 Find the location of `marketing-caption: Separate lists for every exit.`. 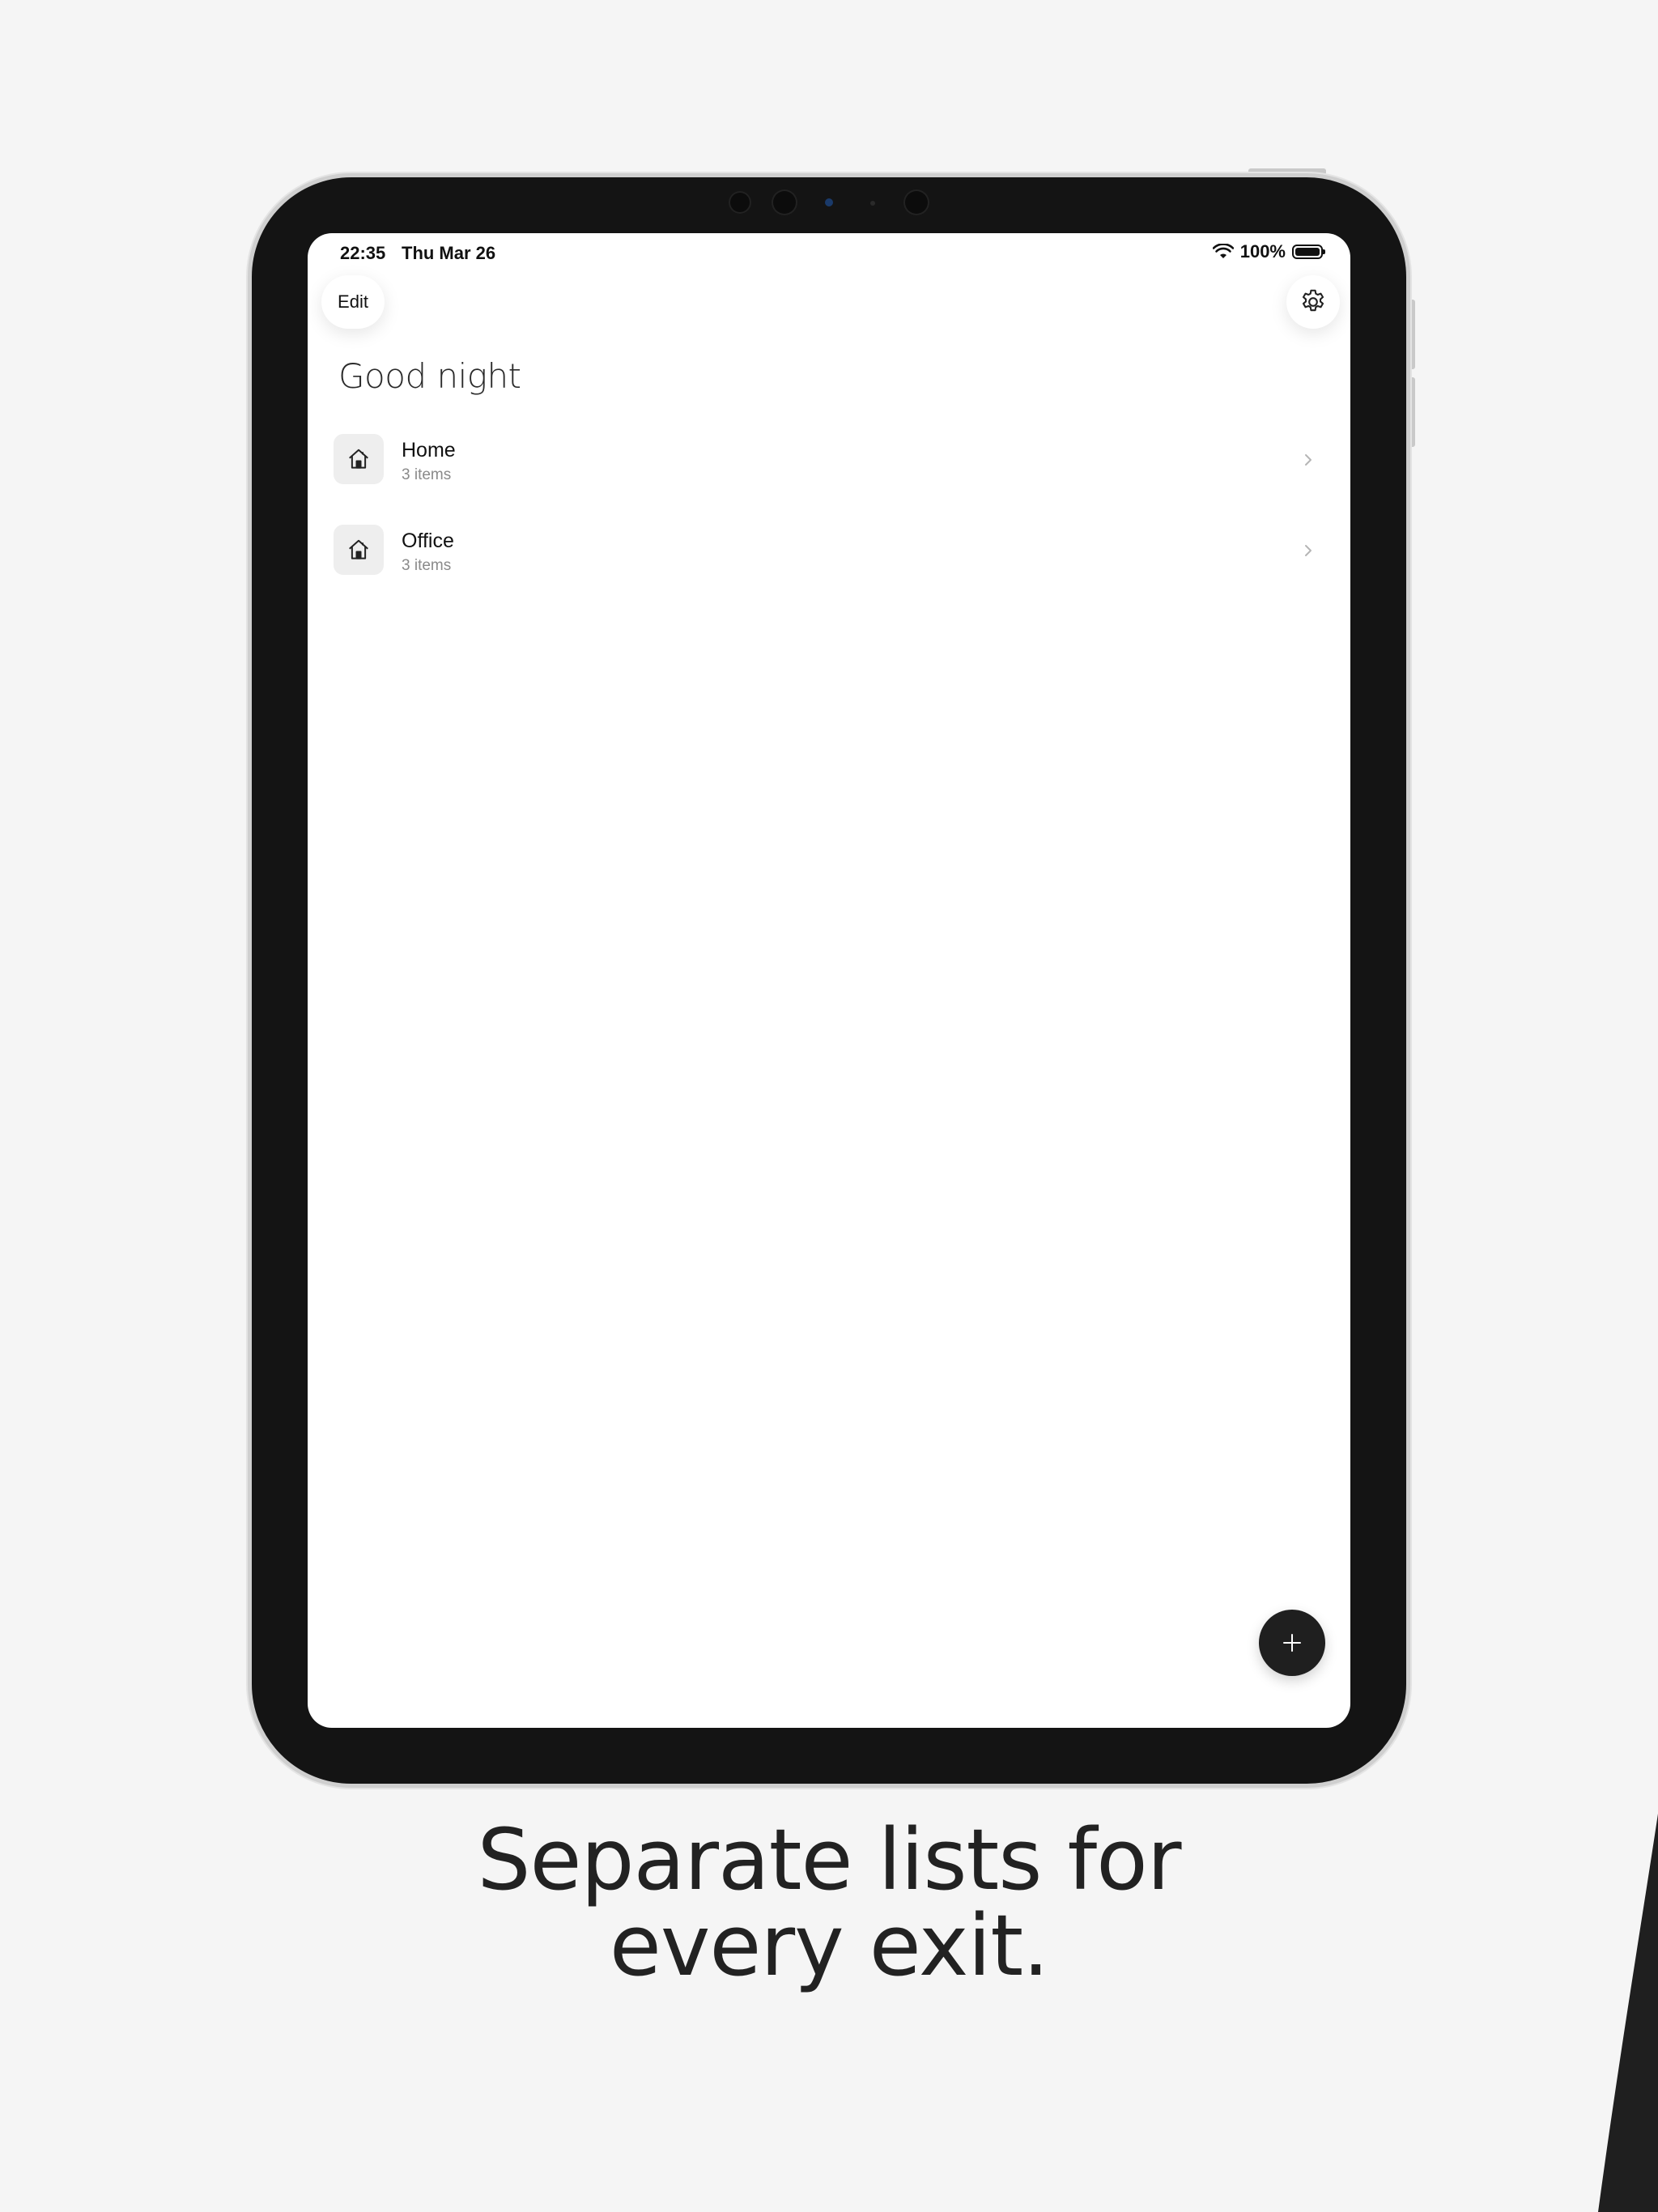

marketing-caption: Separate lists for every exit. is located at coordinates (829, 1903).